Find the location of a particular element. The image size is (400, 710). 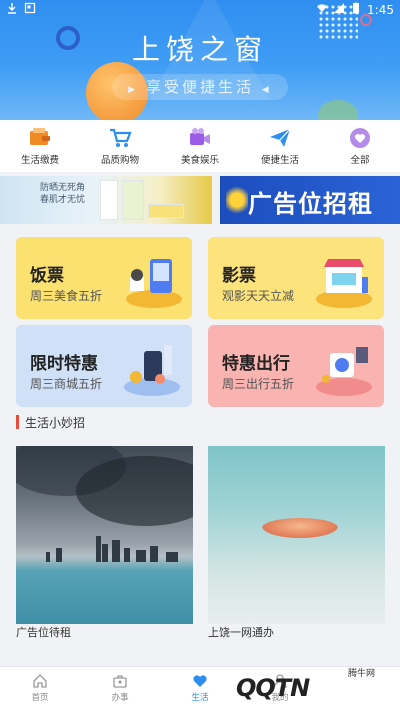

nav-services: 办事 is located at coordinates (120, 688).